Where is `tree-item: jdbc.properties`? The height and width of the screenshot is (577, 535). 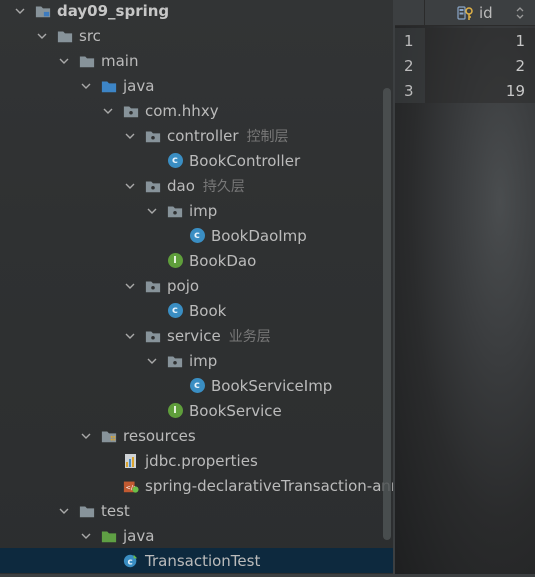 tree-item: jdbc.properties is located at coordinates (197, 460).